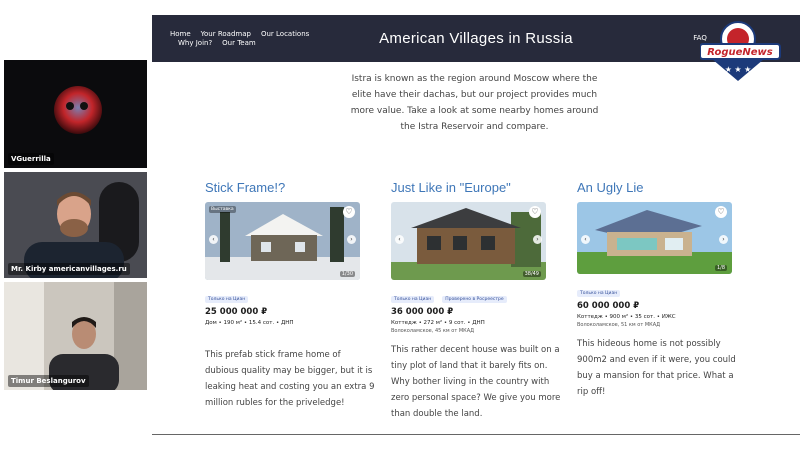 This screenshot has height=450, width=800. What do you see at coordinates (78, 110) in the screenshot?
I see `participant-avatar` at bounding box center [78, 110].